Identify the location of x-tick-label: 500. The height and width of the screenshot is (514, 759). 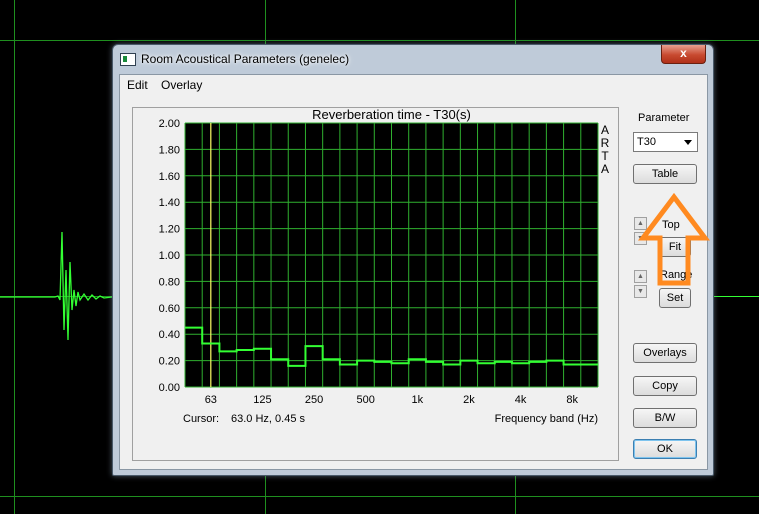
(366, 400).